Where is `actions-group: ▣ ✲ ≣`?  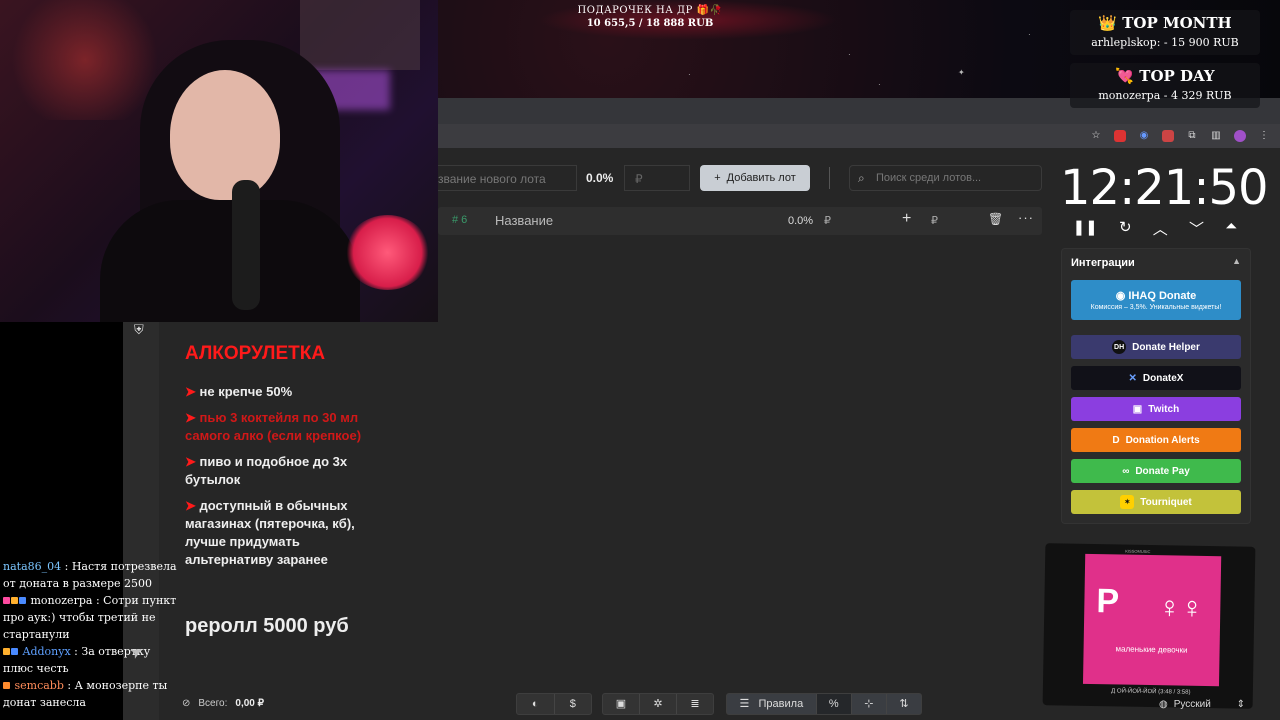
actions-group: ▣ ✲ ≣ is located at coordinates (658, 704).